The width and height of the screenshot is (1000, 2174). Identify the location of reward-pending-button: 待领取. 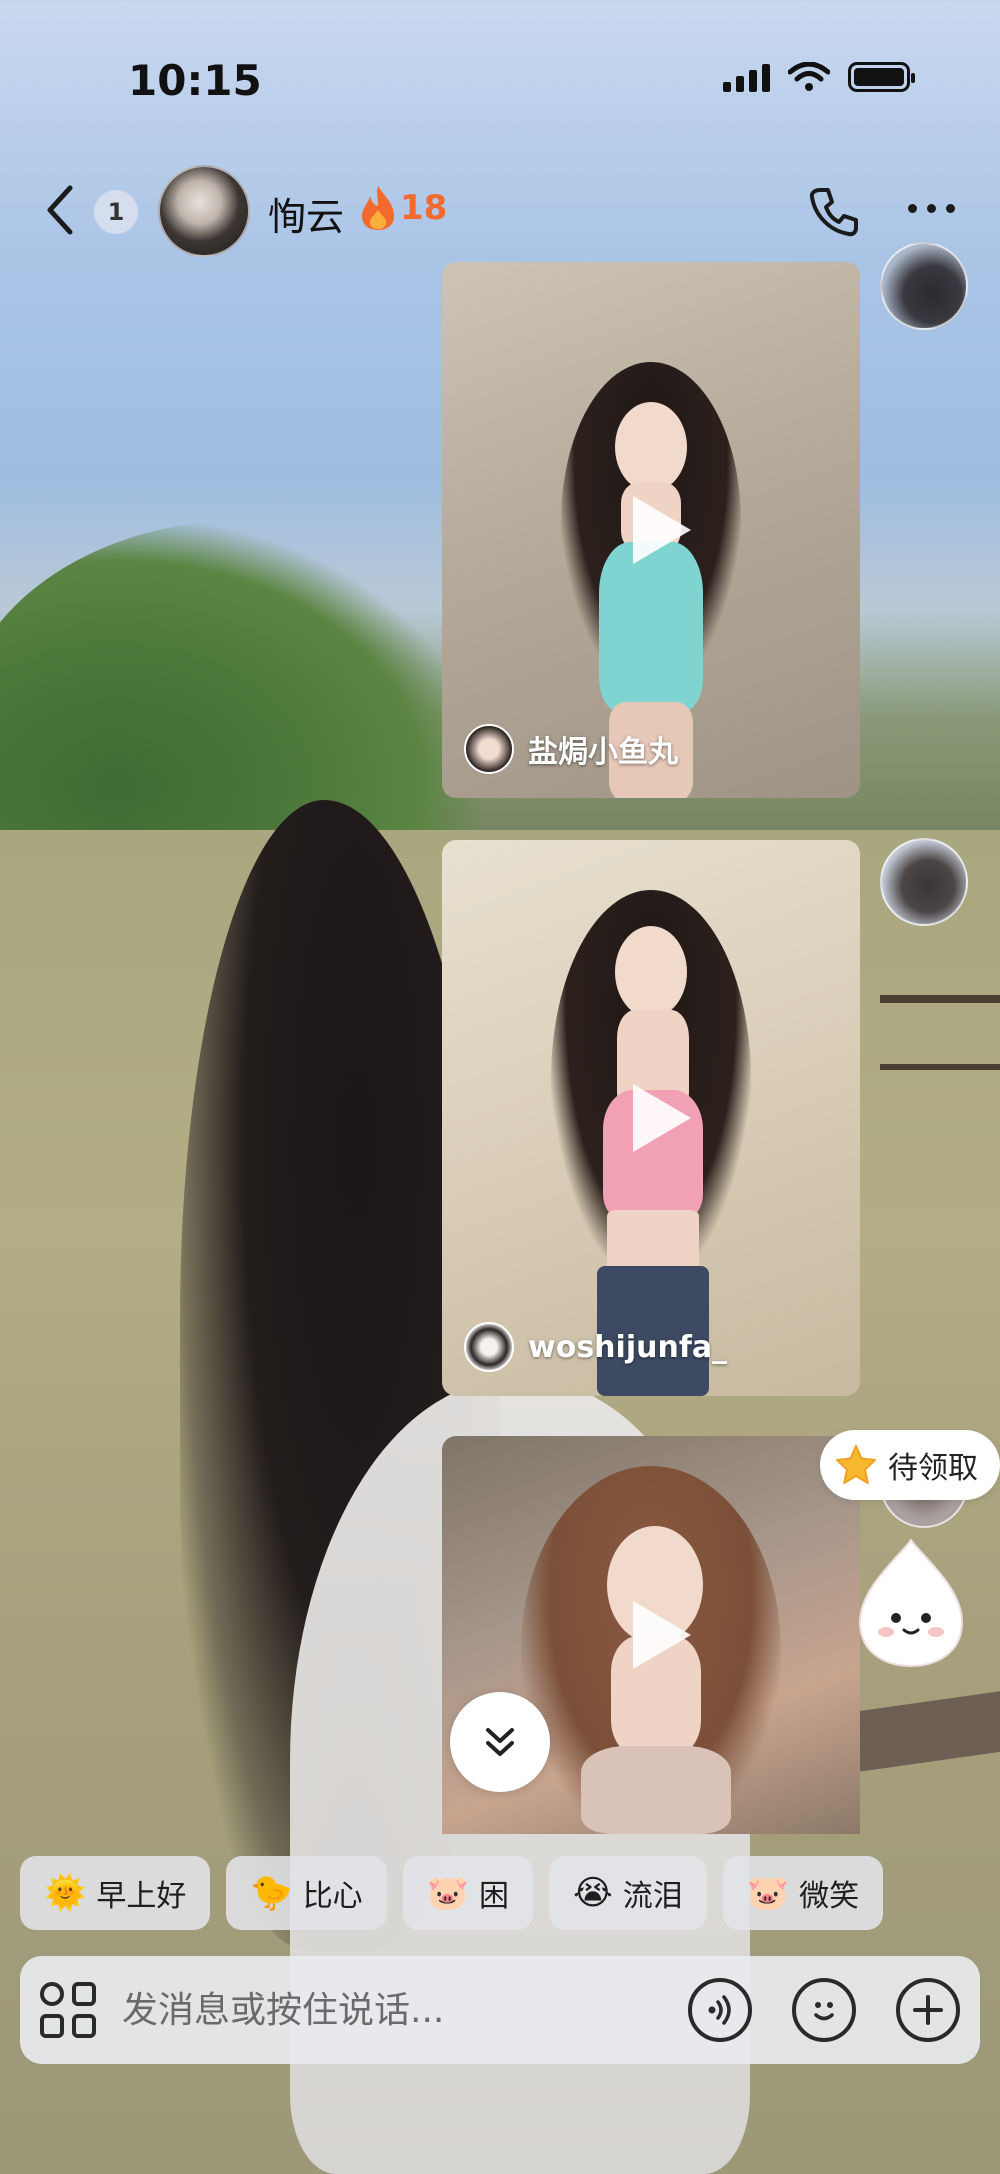
(910, 1465).